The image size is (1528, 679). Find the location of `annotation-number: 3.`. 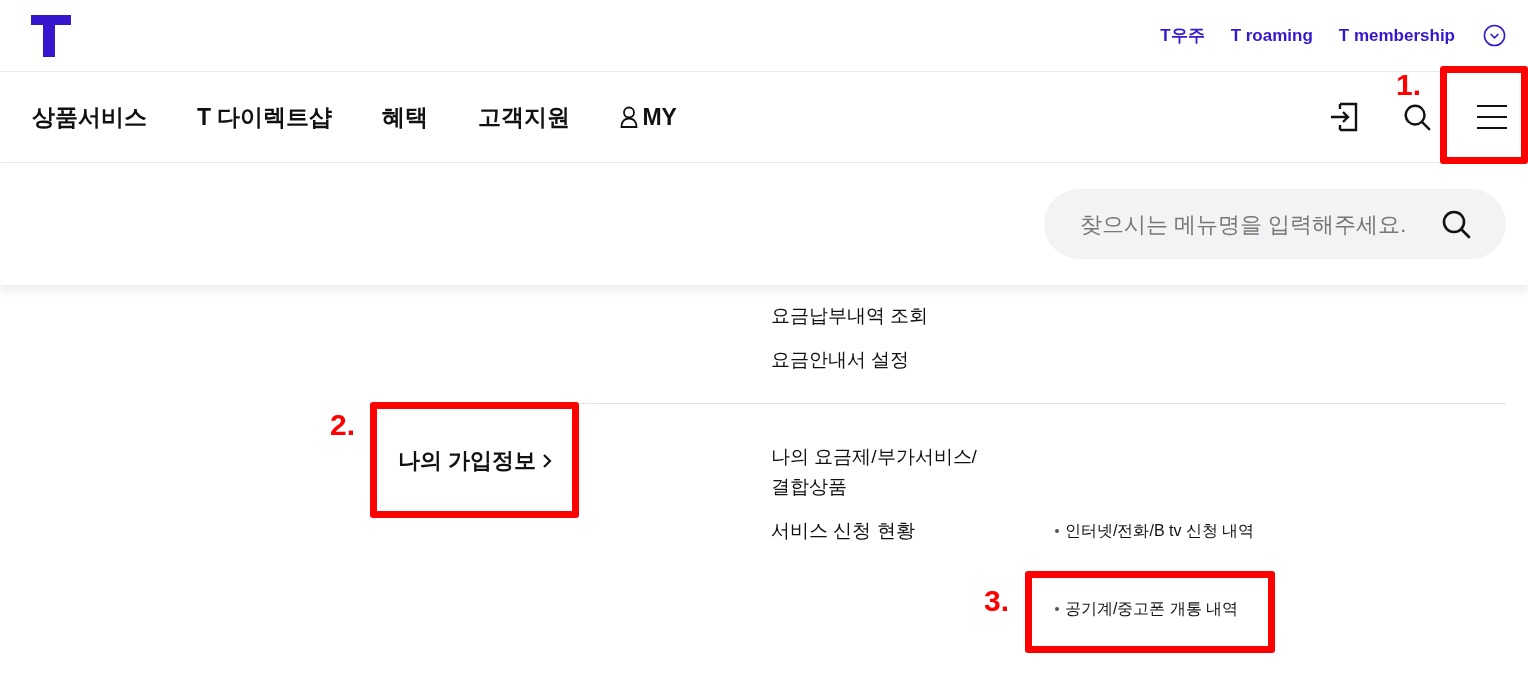

annotation-number: 3. is located at coordinates (997, 601).